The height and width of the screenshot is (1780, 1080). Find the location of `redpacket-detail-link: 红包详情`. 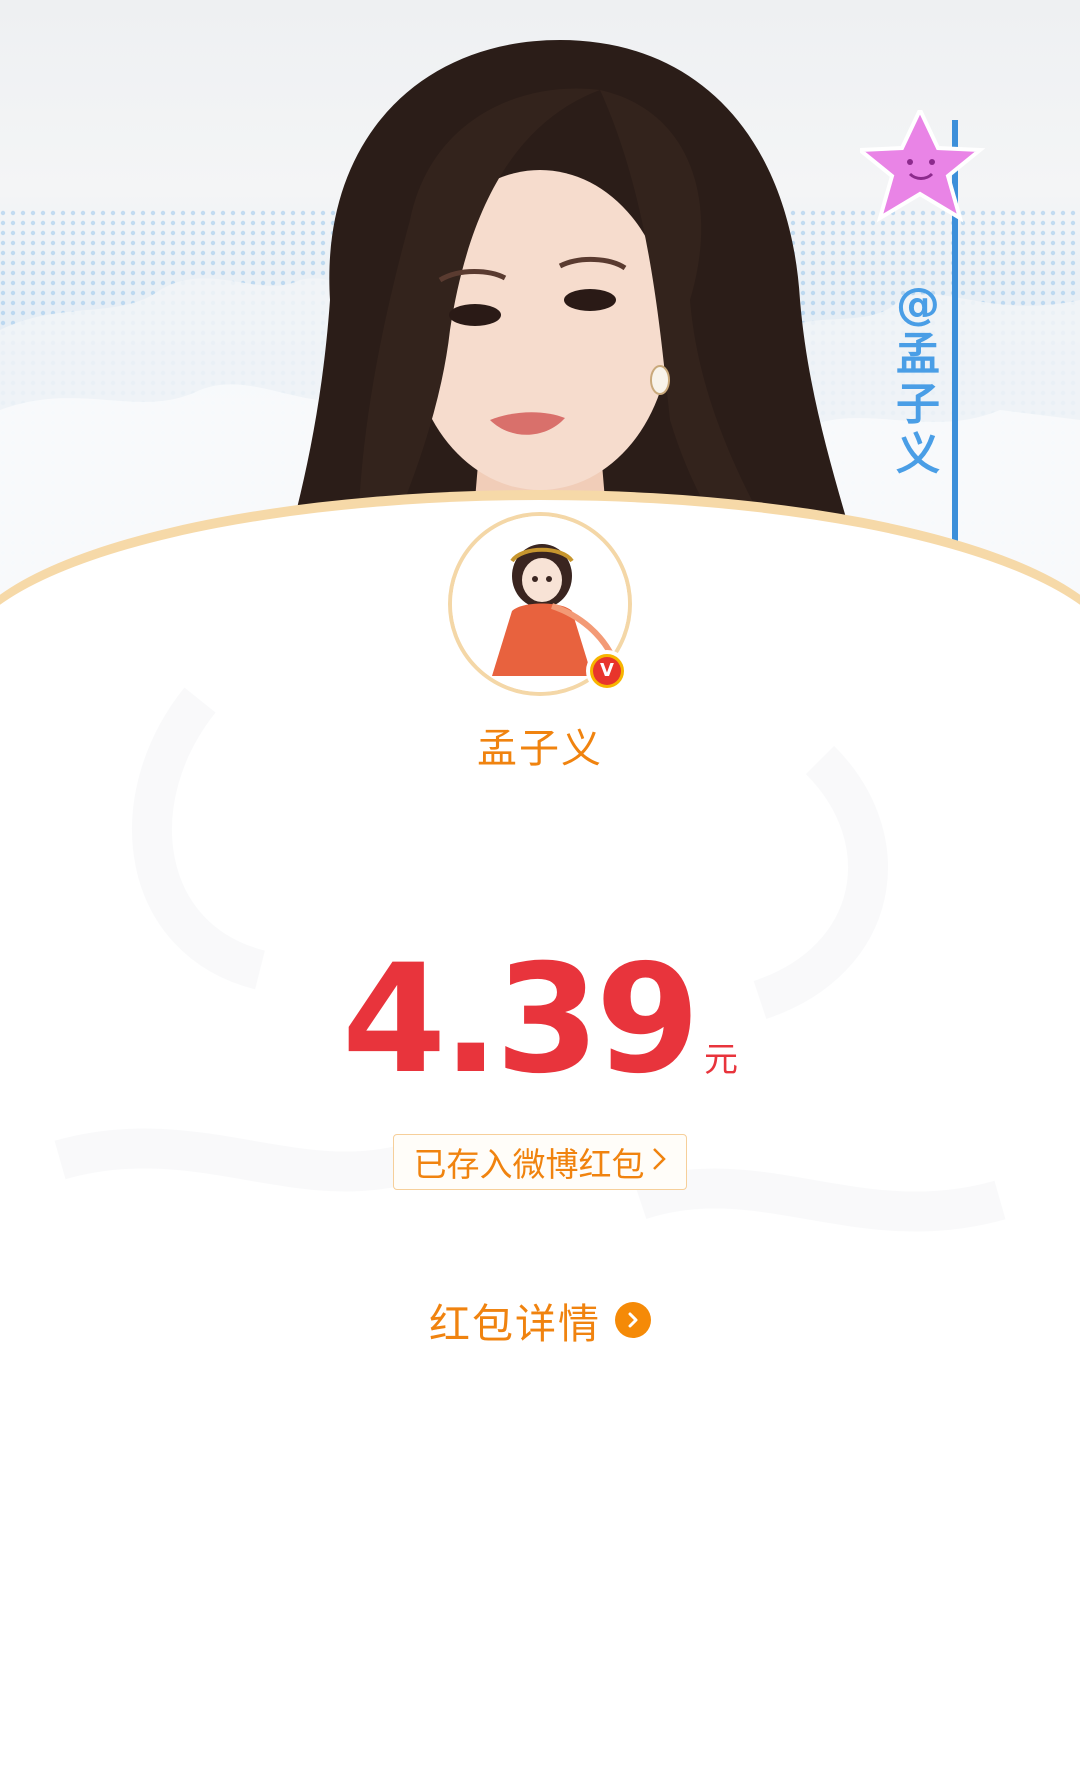

redpacket-detail-link: 红包详情 is located at coordinates (540, 1320).